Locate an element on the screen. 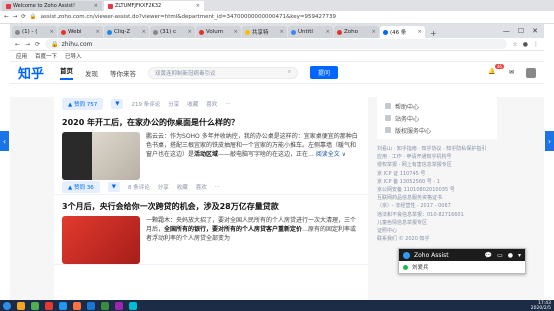 The height and width of the screenshot is (311, 554). inner-tab: (31) c × is located at coordinates (172, 32).